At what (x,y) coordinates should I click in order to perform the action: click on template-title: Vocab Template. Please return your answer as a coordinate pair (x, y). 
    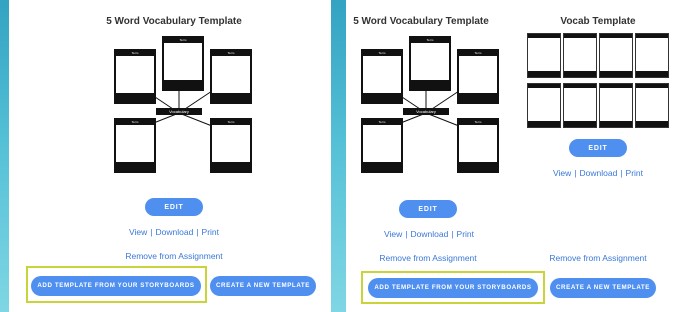
    Looking at the image, I should click on (598, 21).